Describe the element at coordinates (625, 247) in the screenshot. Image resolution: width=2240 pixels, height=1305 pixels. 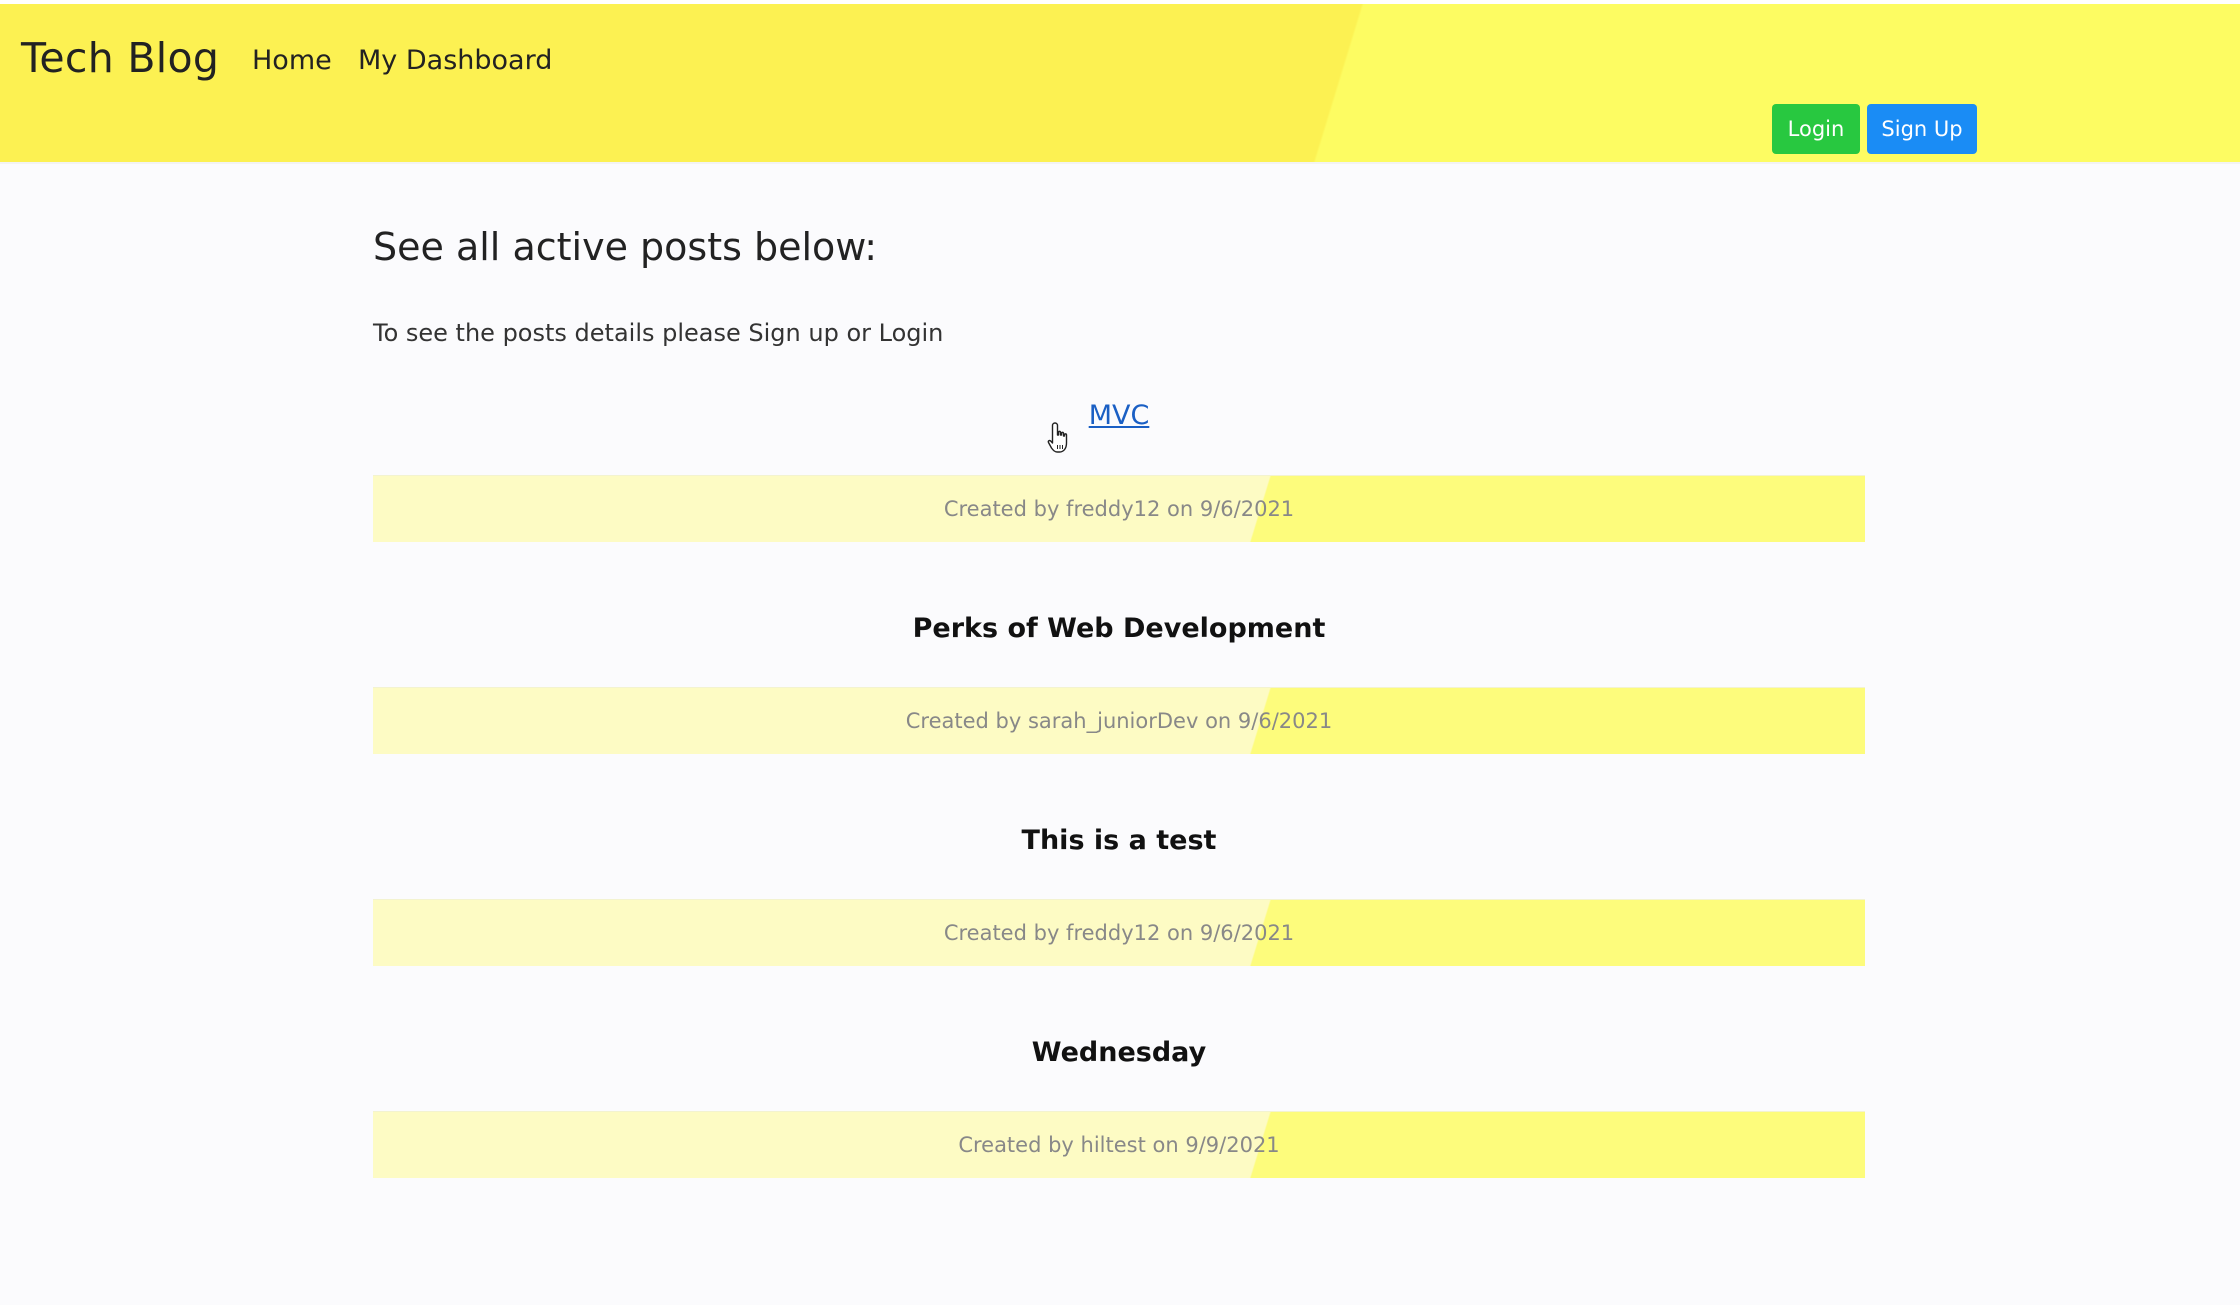
I see `page-heading: See all active posts below:` at that location.